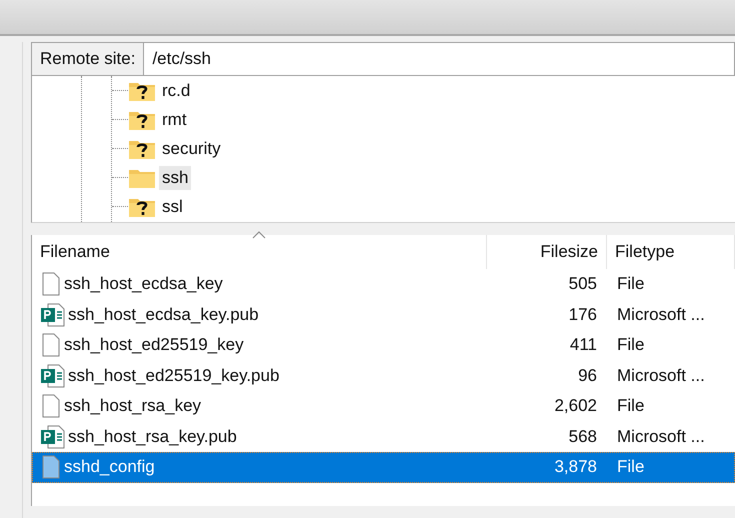  I want to click on file-name: ssh_host_ecdsa_key, so click(143, 284).